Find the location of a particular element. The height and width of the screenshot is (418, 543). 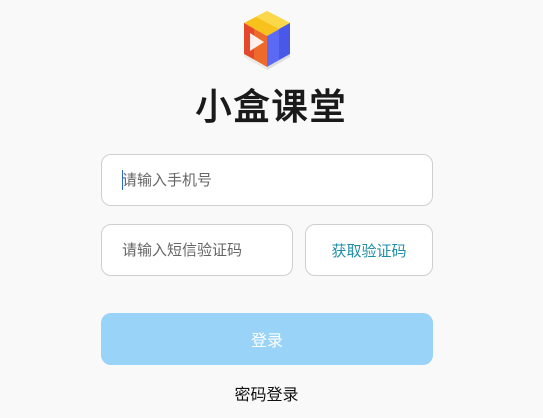

sms-code-input is located at coordinates (197, 250).